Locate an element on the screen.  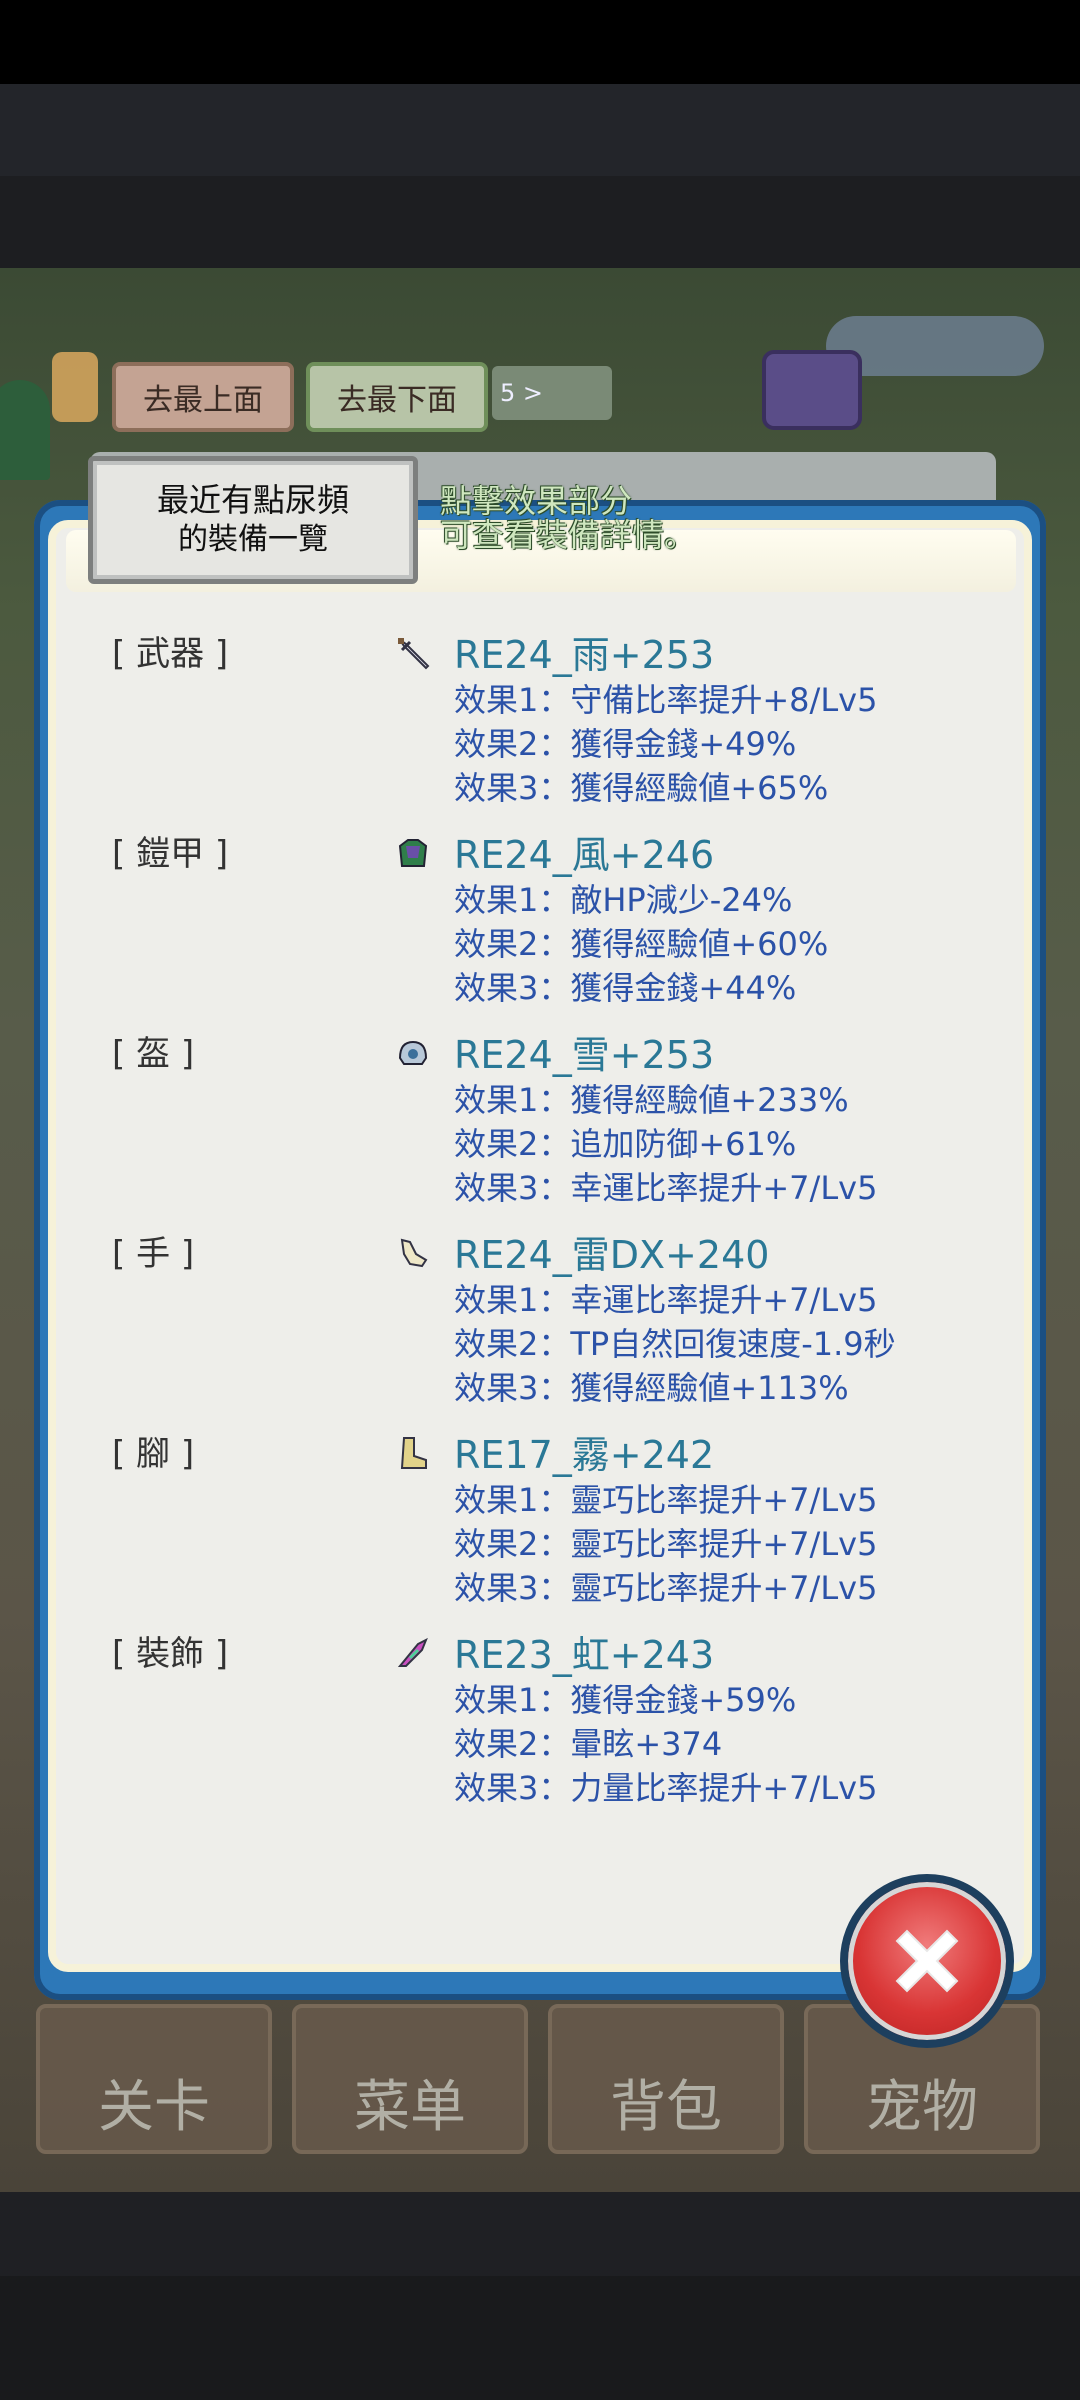
item-effect-1: 效果1：獲得金錢+59% is located at coordinates (625, 1700).